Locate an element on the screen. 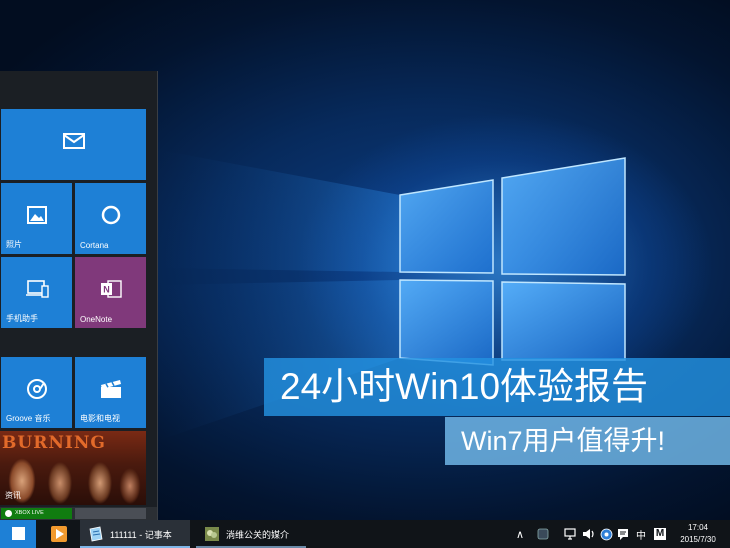 The width and height of the screenshot is (730, 548). cortana-ring-icon is located at coordinates (110, 215).